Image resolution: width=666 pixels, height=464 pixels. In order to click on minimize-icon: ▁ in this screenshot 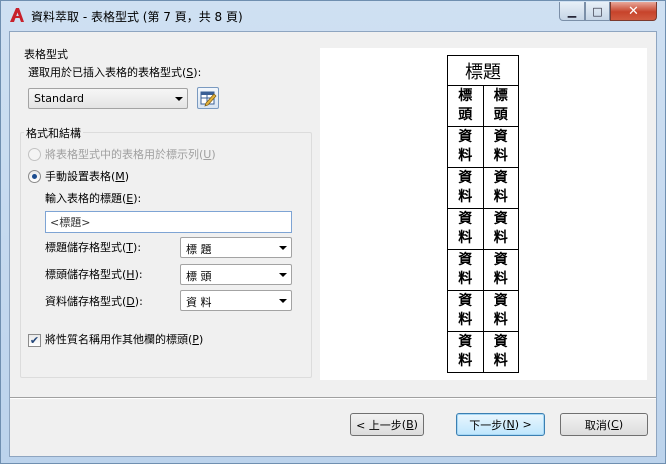, I will do `click(572, 11)`.